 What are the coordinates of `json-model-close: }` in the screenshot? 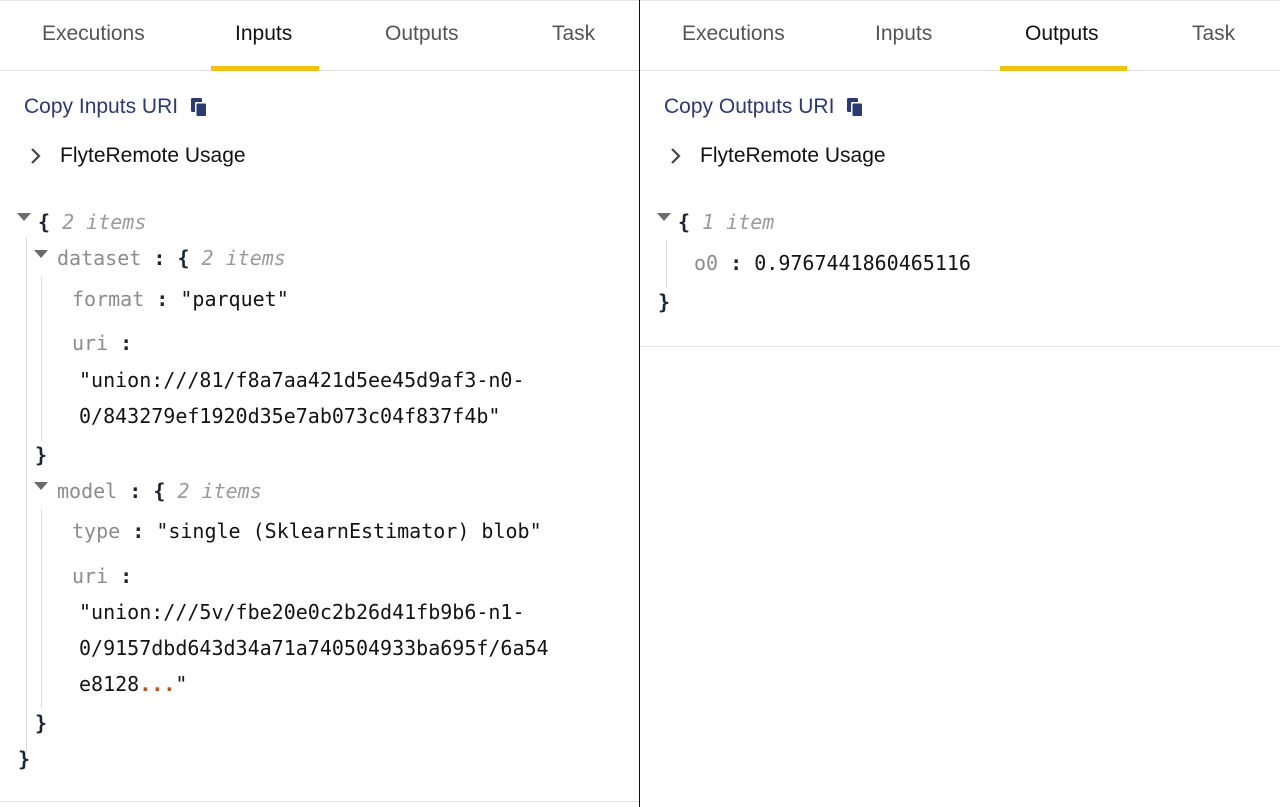 It's located at (41, 723).